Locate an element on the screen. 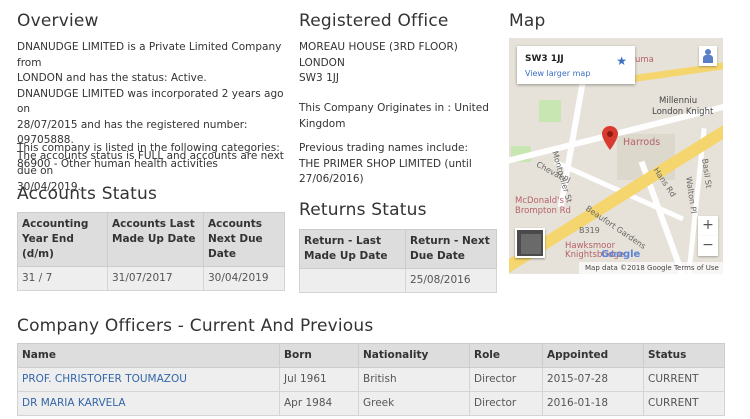 The height and width of the screenshot is (419, 750). origin-line: This Company Originates in : United is located at coordinates (394, 108).